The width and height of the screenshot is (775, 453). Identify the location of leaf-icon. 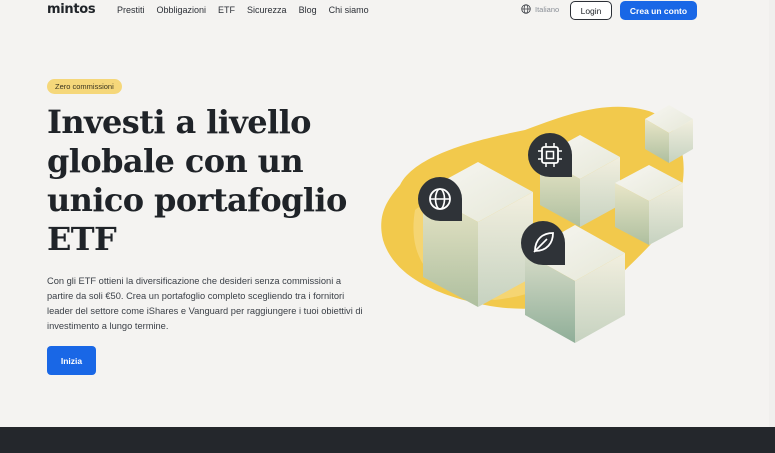
(543, 243).